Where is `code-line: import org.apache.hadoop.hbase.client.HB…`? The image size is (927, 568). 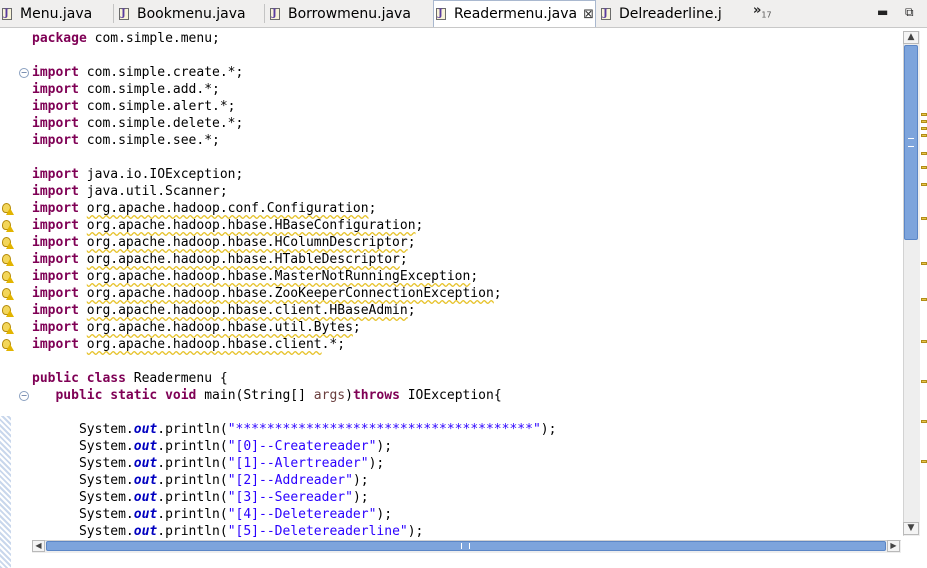
code-line: import org.apache.hadoop.hbase.client.HB… is located at coordinates (224, 310).